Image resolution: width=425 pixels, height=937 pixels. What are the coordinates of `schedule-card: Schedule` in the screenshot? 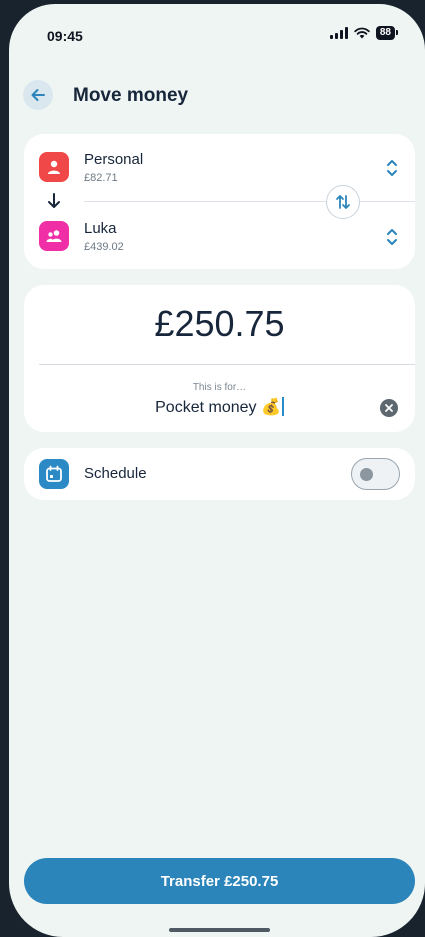 It's located at (219, 474).